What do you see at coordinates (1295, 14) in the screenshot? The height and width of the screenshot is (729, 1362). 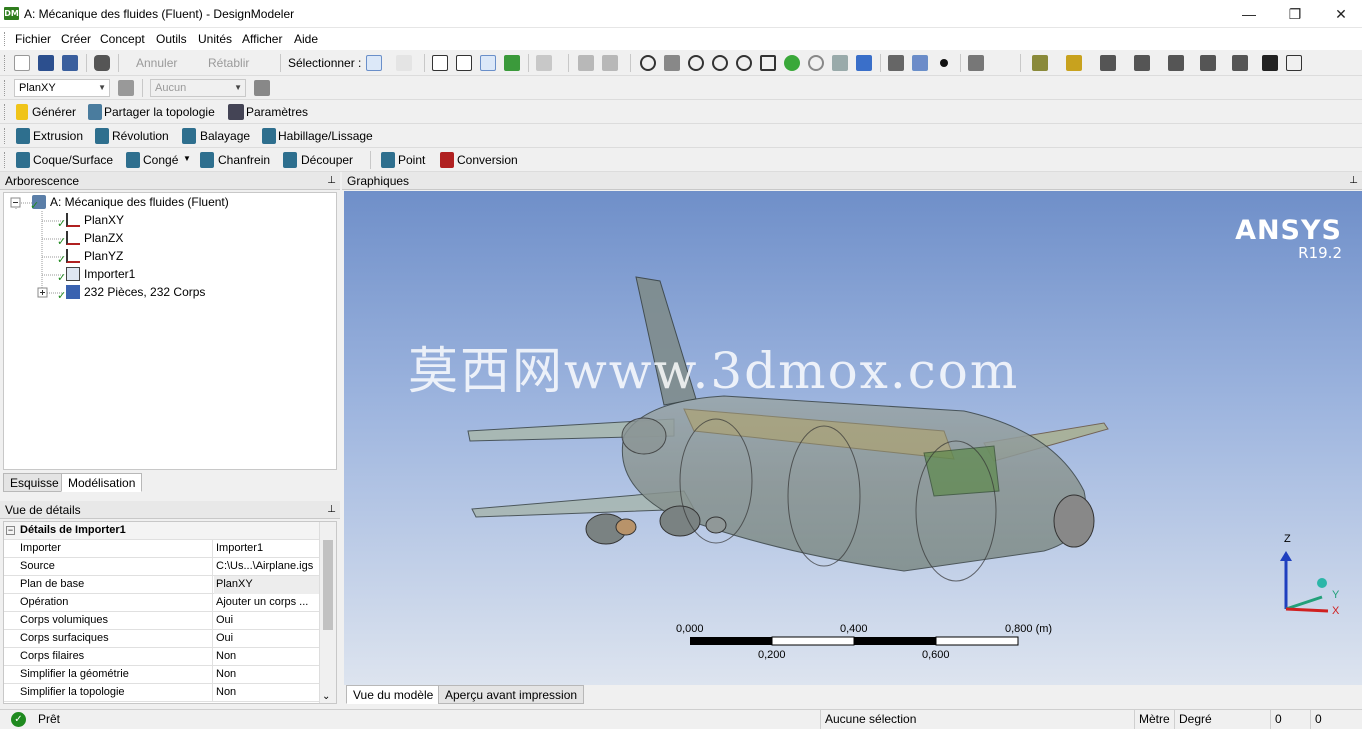 I see `maximize-button: ❐` at bounding box center [1295, 14].